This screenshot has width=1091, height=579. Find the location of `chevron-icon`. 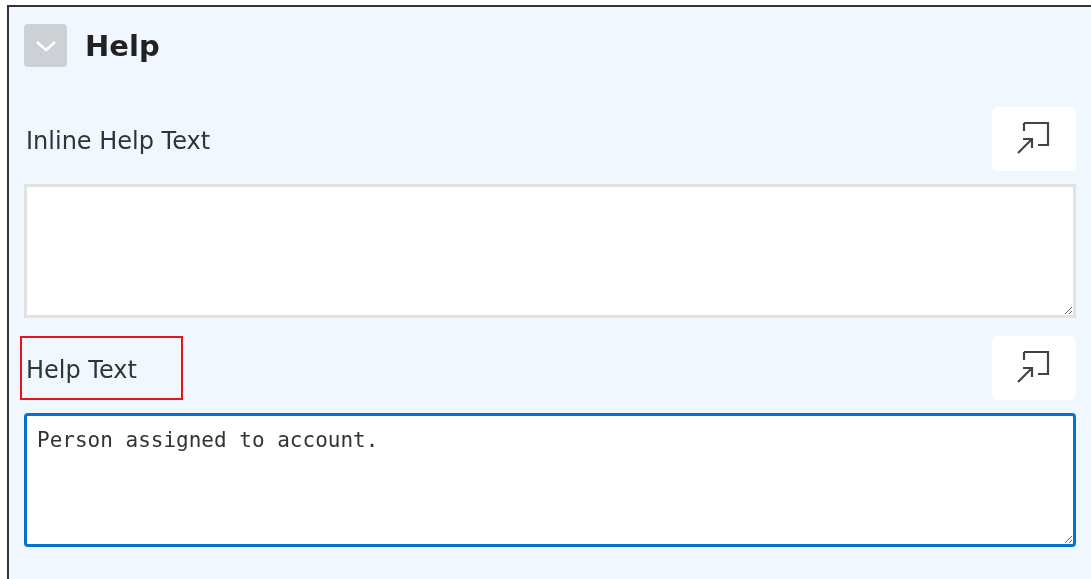

chevron-icon is located at coordinates (45, 45).